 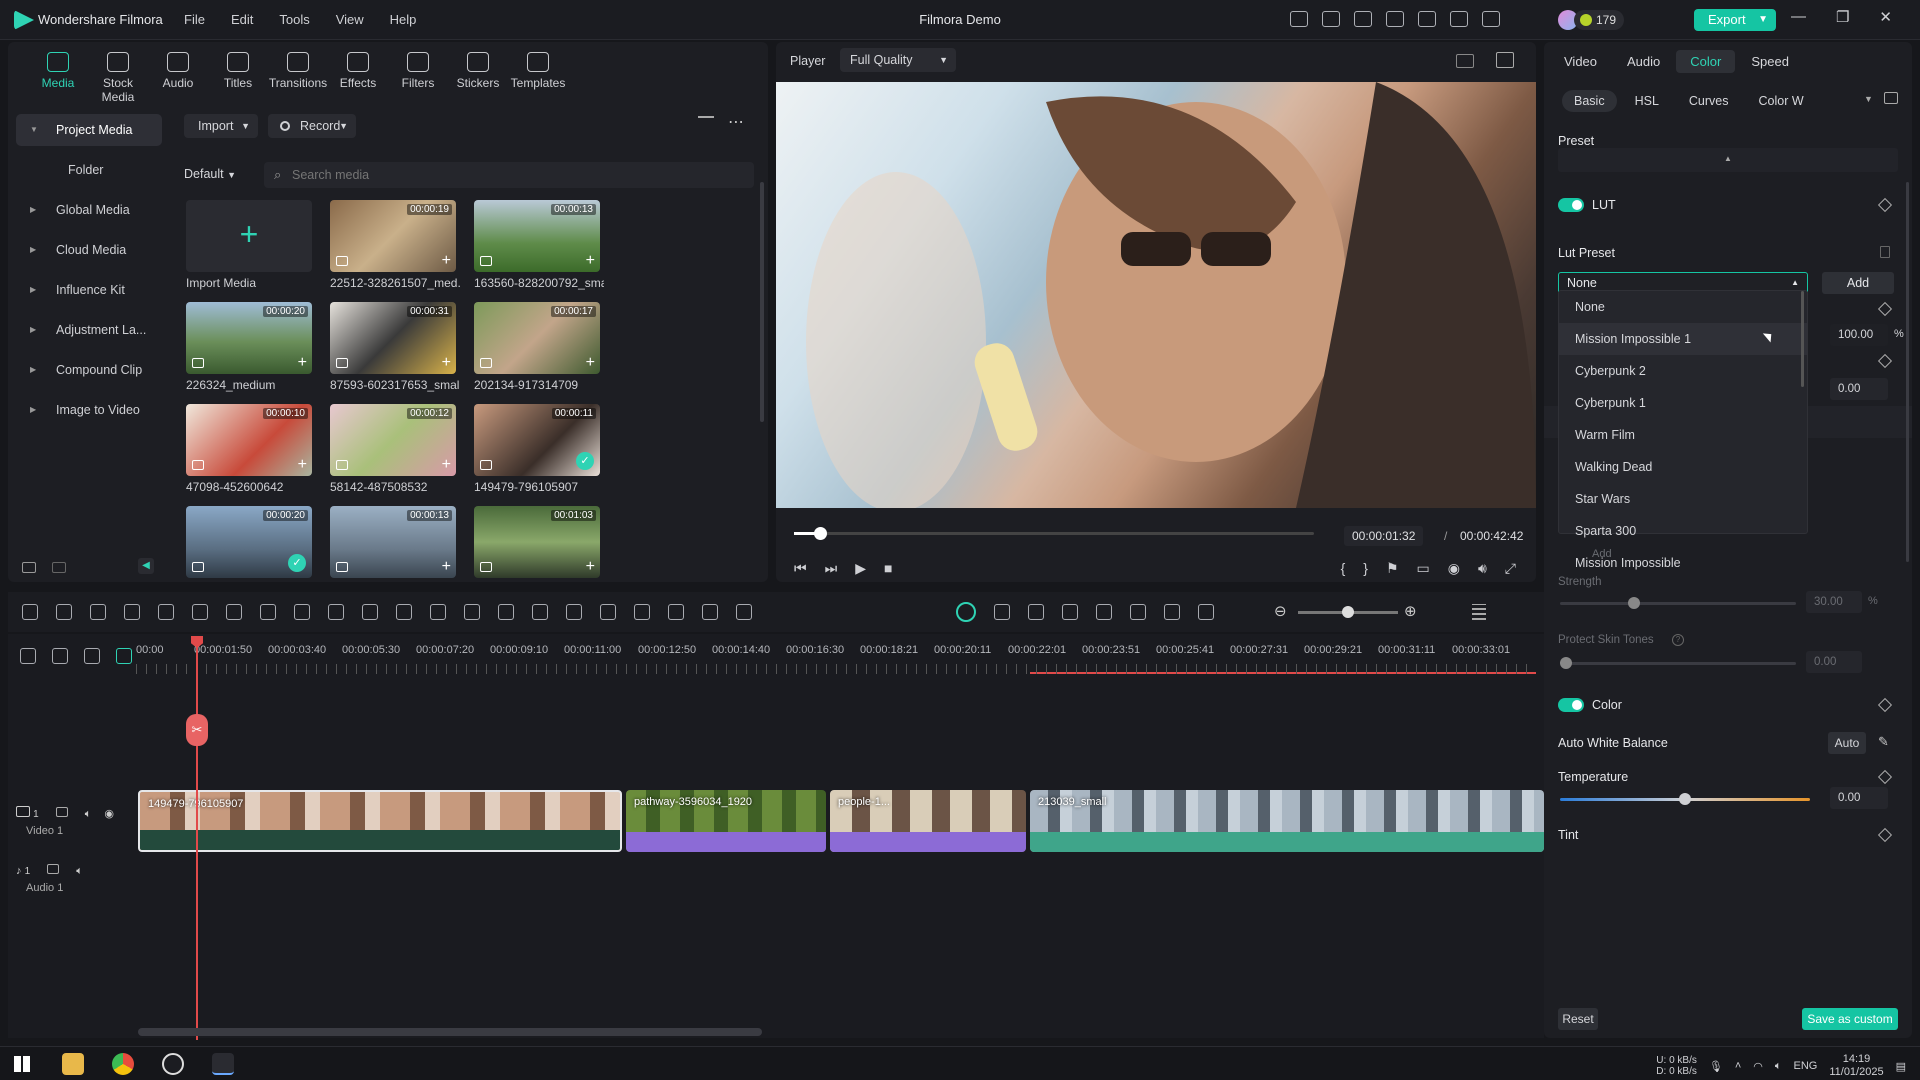 I want to click on more-options-icon: ⋯, so click(x=736, y=122).